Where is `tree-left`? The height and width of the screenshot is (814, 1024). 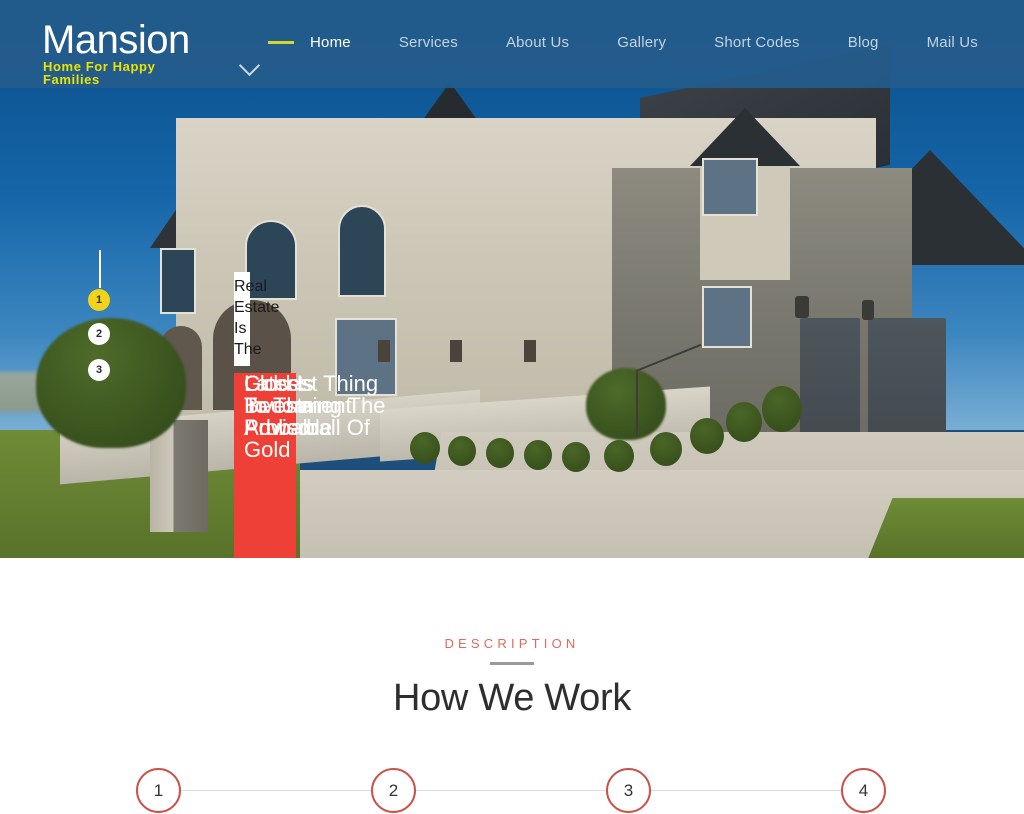
tree-left is located at coordinates (111, 383).